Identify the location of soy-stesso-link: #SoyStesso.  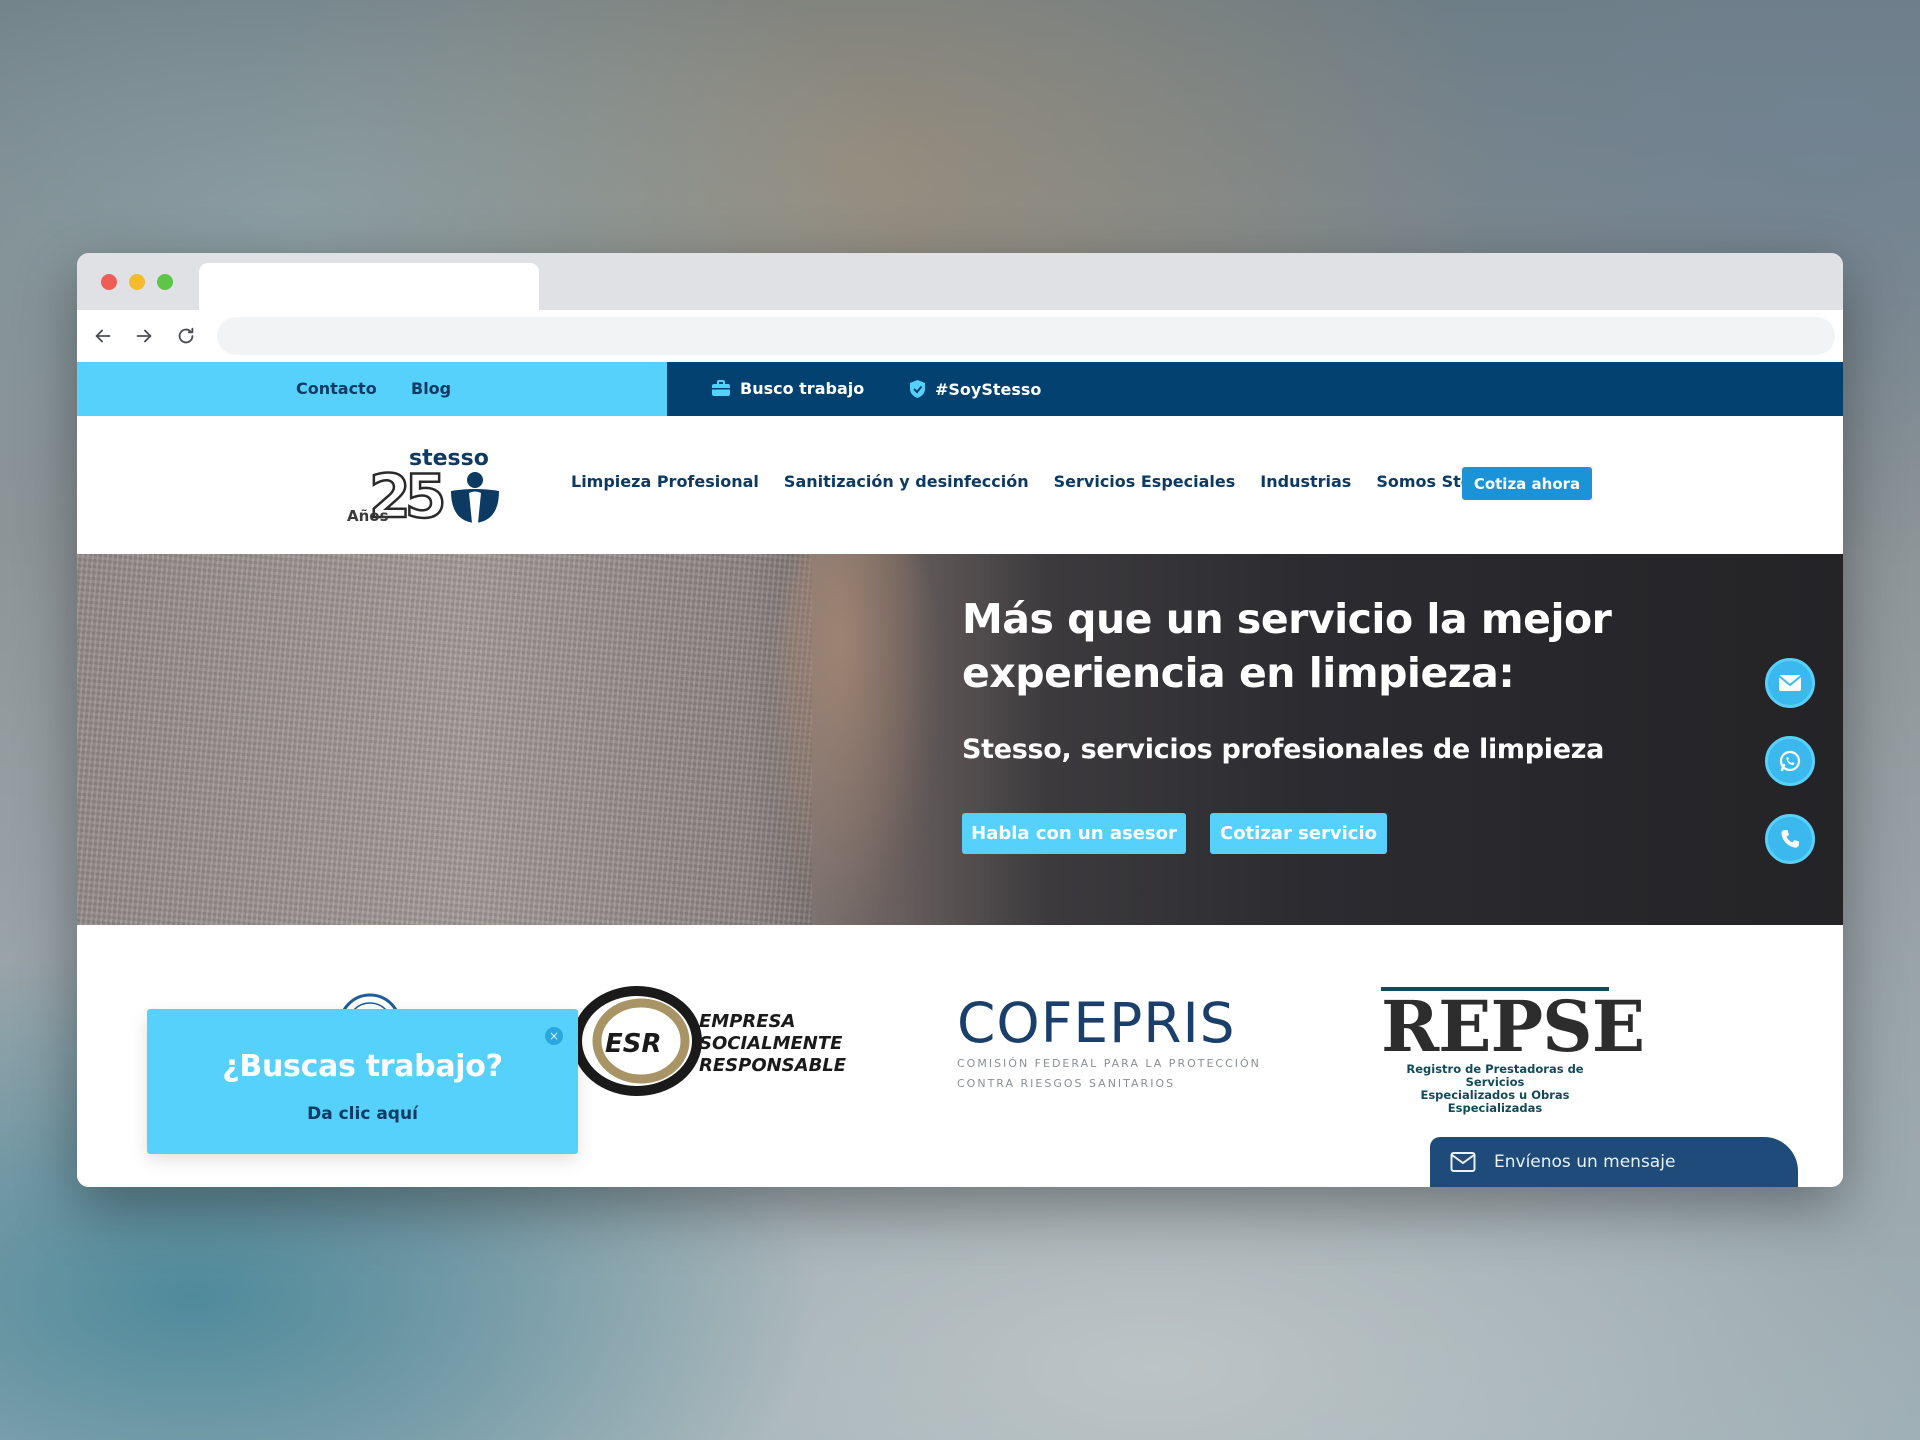
(975, 389).